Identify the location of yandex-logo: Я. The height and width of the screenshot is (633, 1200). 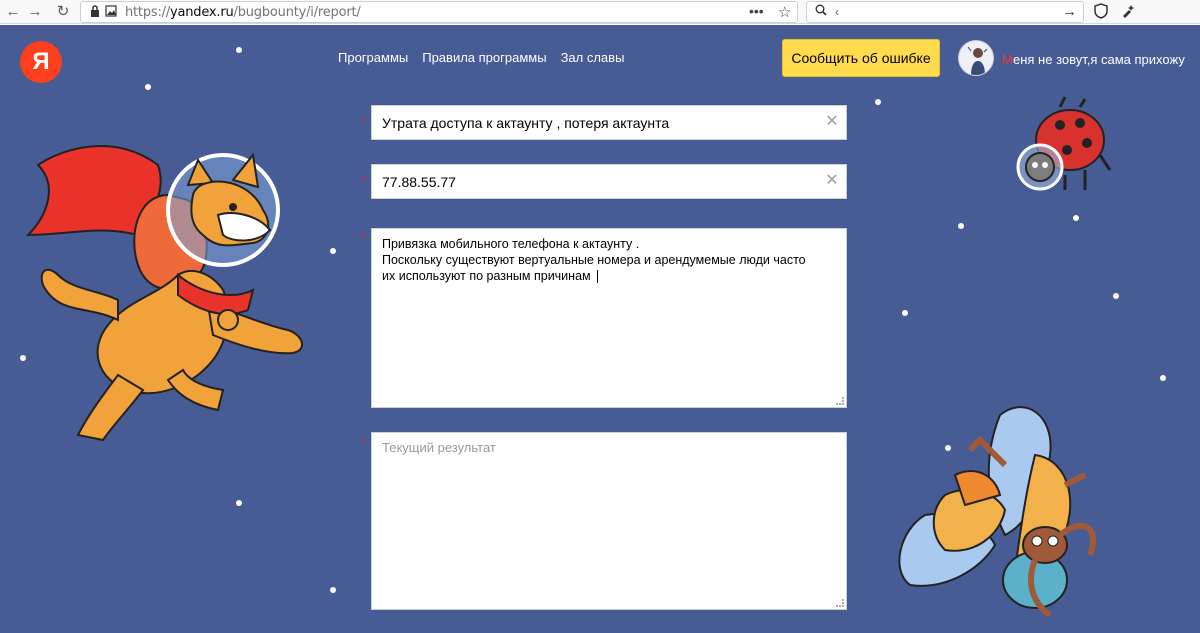
(41, 62).